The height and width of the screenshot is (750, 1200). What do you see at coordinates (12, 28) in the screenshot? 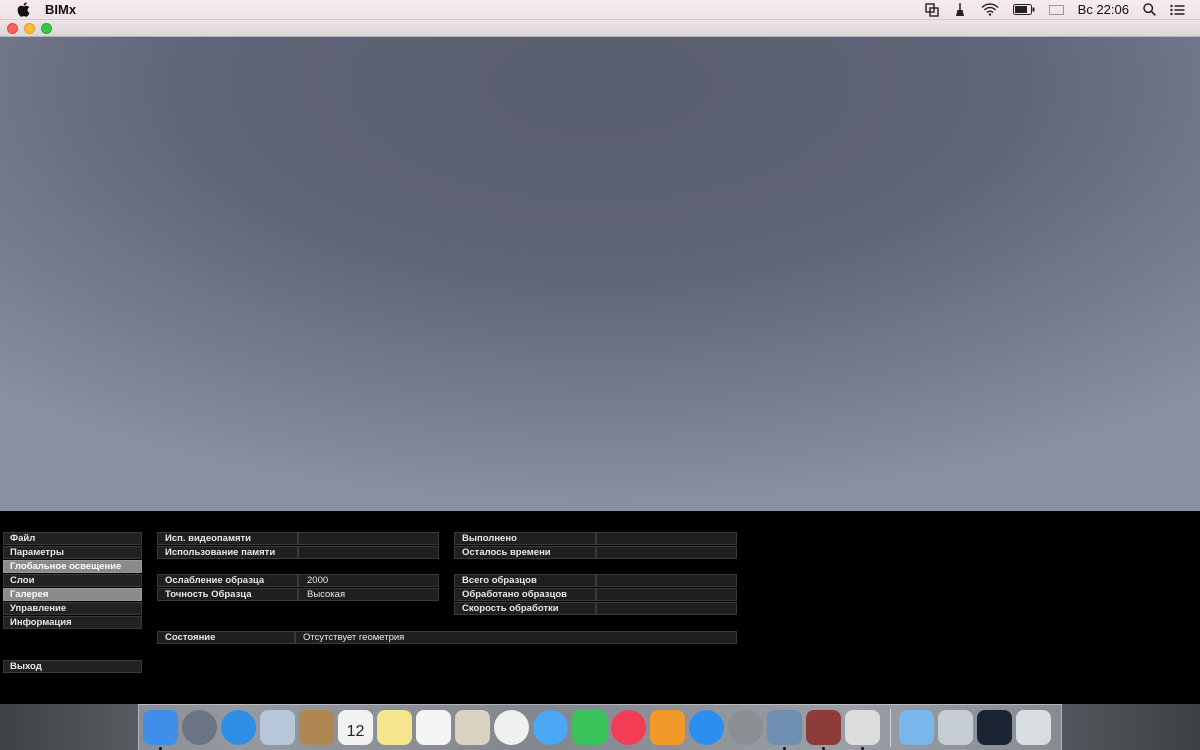
I see `window-close-button` at bounding box center [12, 28].